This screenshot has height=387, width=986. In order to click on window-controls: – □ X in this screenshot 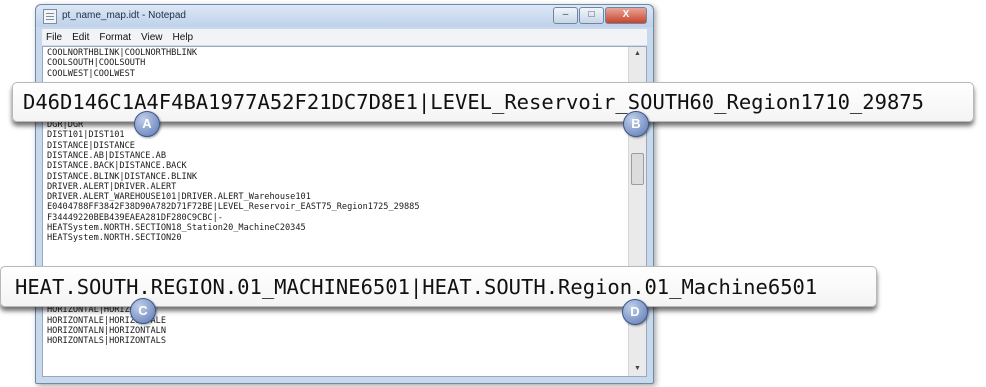, I will do `click(599, 15)`.